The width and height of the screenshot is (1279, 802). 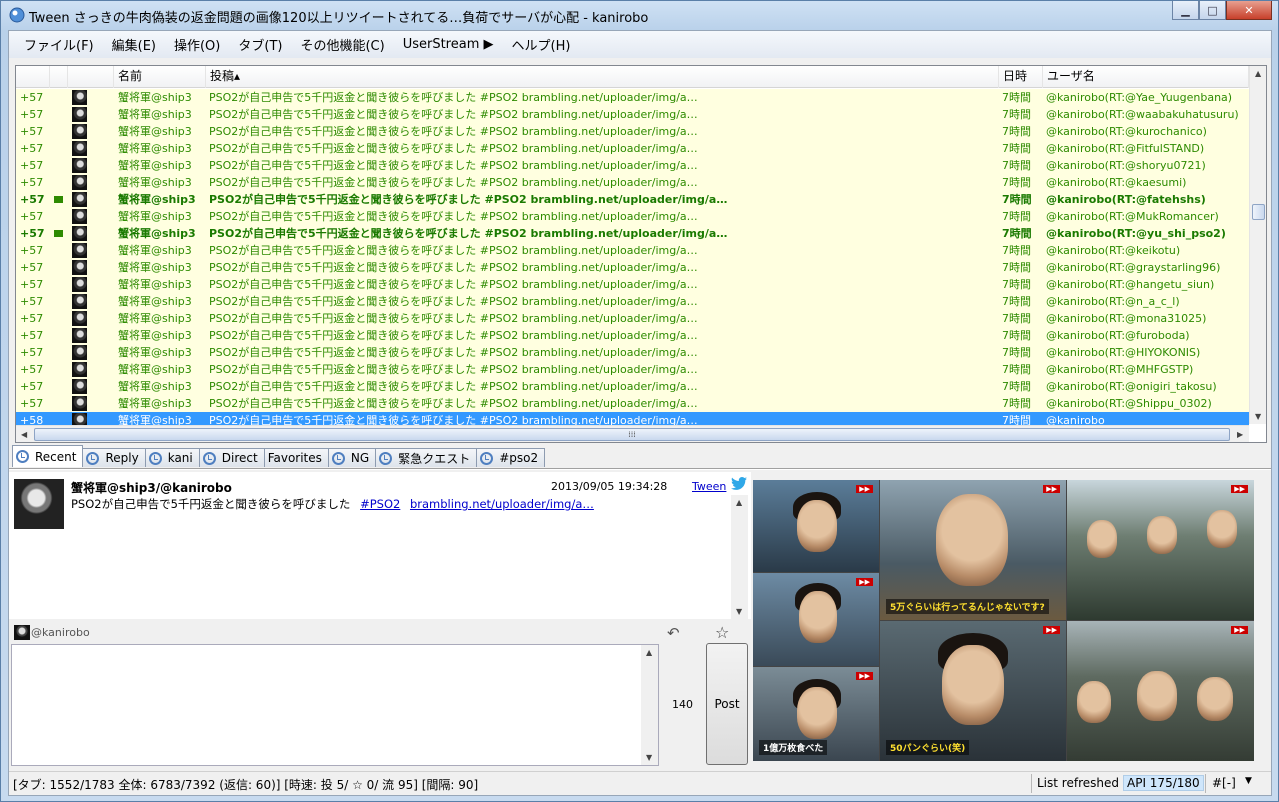 I want to click on close-button: ✕, so click(x=1249, y=10).